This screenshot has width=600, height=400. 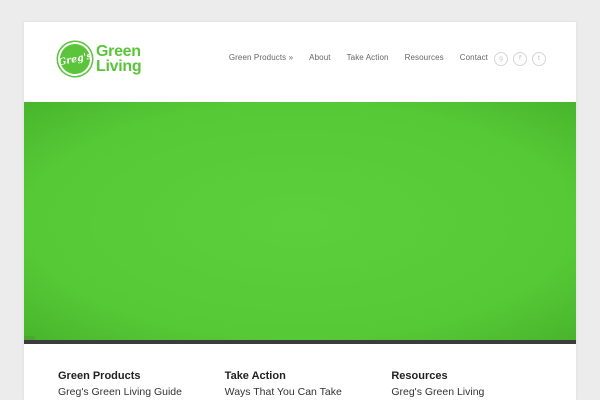 I want to click on column-resources: Resources Greg's Green Living, so click(x=474, y=384).